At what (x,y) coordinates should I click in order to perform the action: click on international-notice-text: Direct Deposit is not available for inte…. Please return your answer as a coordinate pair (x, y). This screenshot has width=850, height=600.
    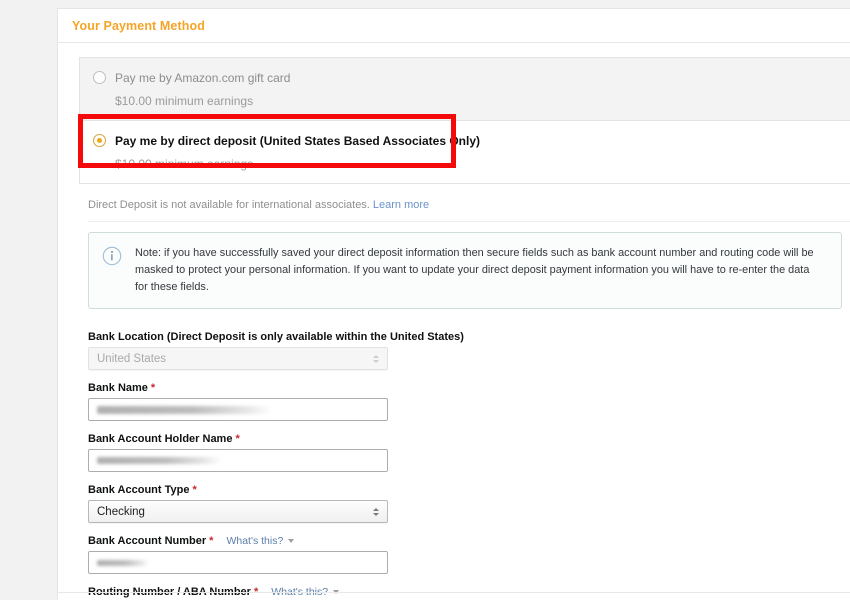
    Looking at the image, I should click on (229, 205).